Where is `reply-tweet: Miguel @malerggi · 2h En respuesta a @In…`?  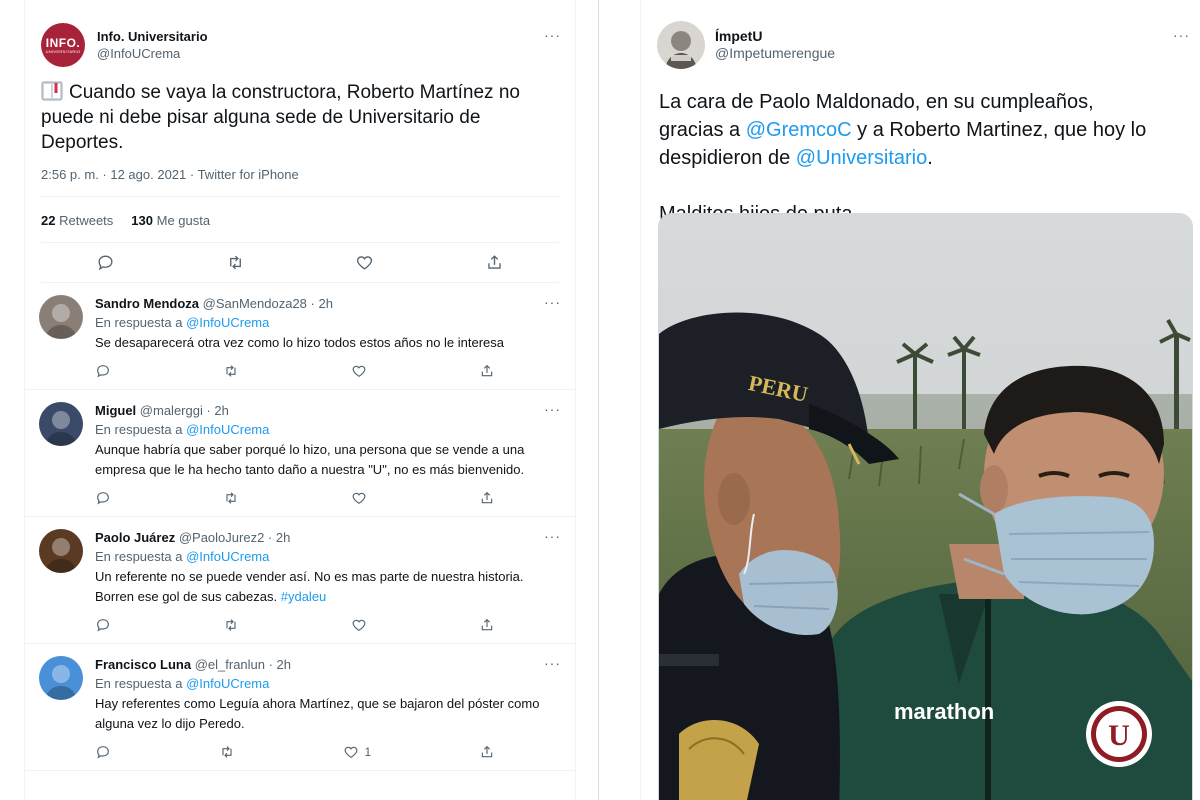 reply-tweet: Miguel @malerggi · 2h En respuesta a @In… is located at coordinates (300, 453).